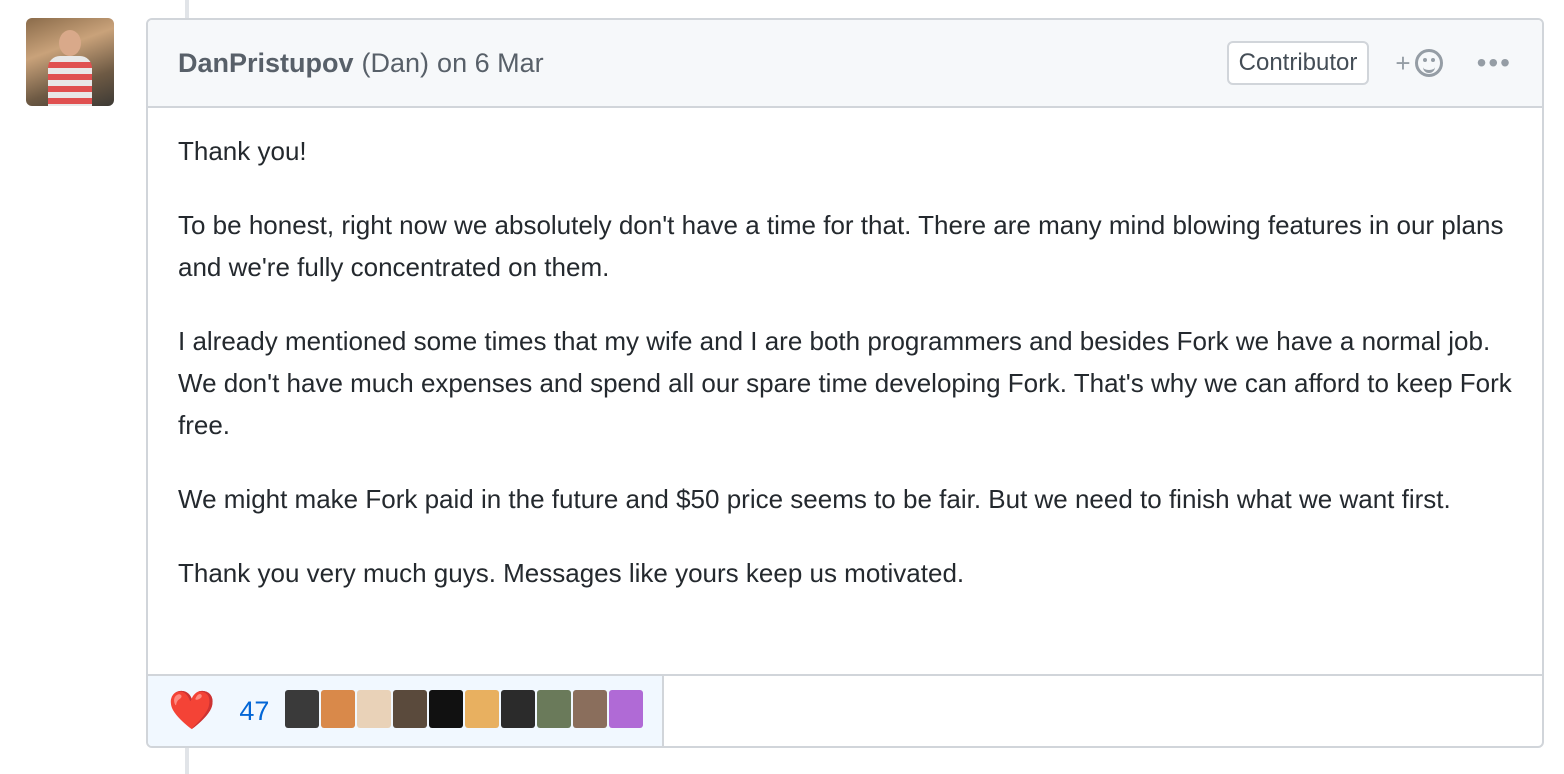 Image resolution: width=1564 pixels, height=774 pixels. I want to click on more-options-icon: •••, so click(1494, 63).